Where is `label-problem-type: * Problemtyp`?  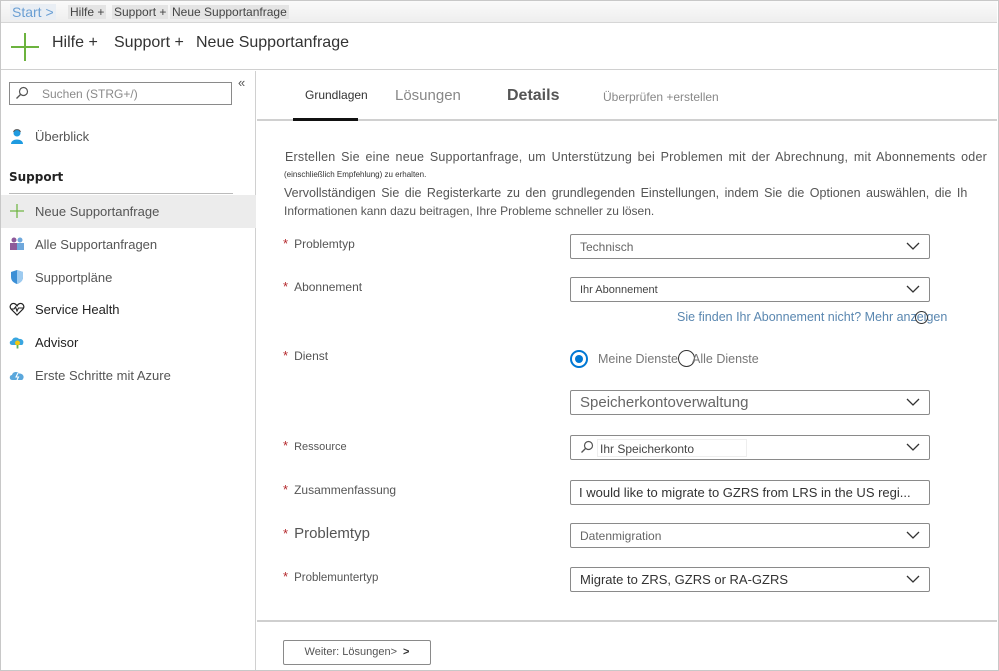
label-problem-type: * Problemtyp is located at coordinates (319, 243).